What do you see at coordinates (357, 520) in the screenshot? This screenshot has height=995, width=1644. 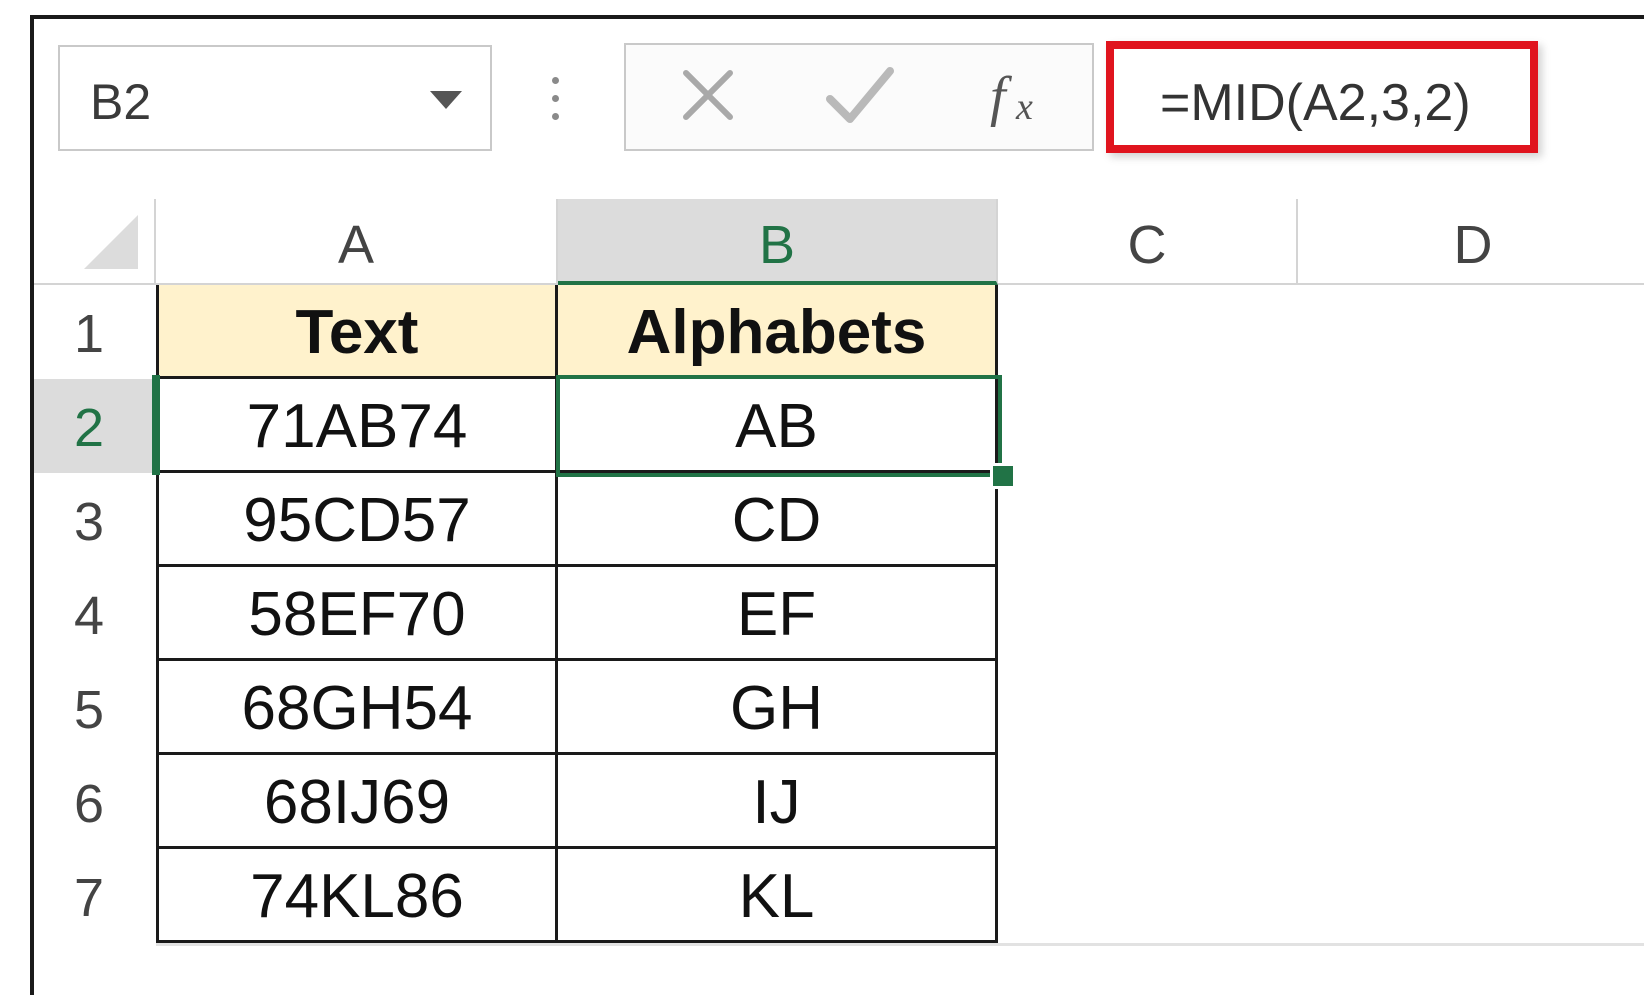 I see `cell-a3: 95CD57` at bounding box center [357, 520].